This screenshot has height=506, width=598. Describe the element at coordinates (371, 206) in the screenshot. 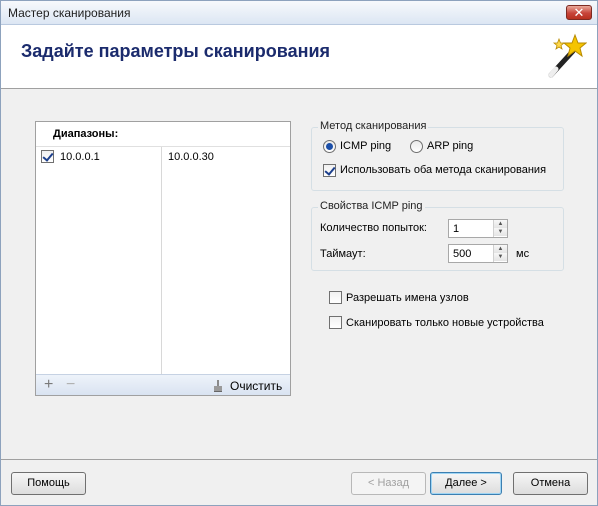

I see `icmp-properties-title: Свойства ICMP ping` at that location.